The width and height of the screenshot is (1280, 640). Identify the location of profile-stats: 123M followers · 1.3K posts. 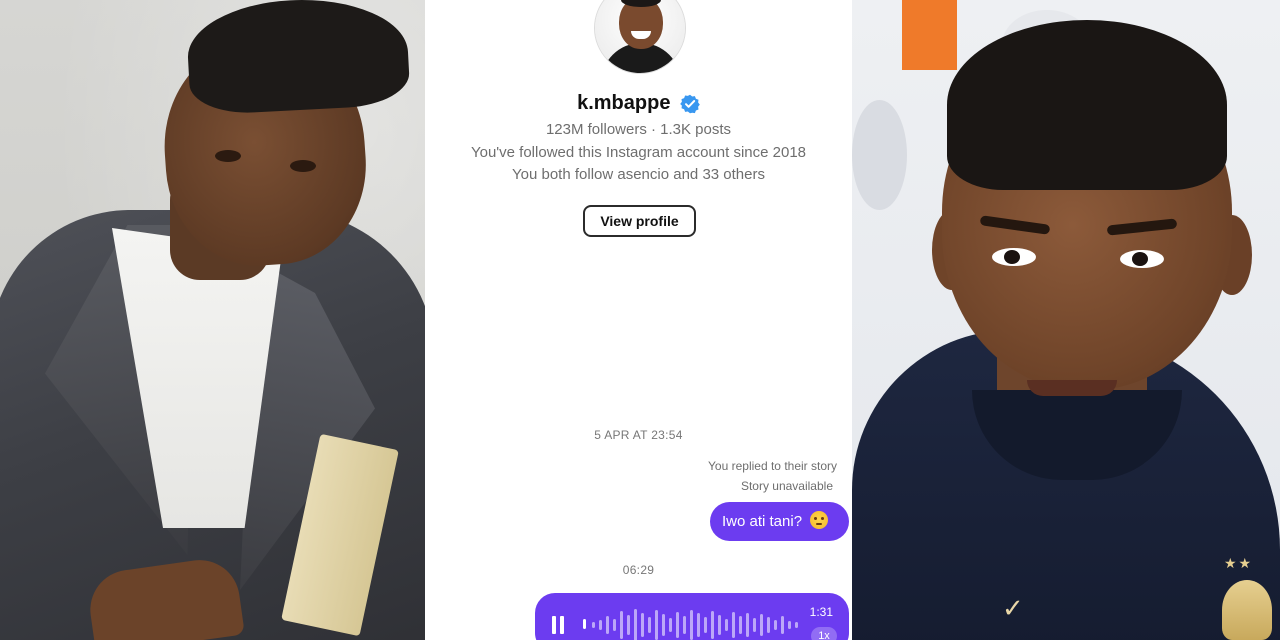
(638, 129).